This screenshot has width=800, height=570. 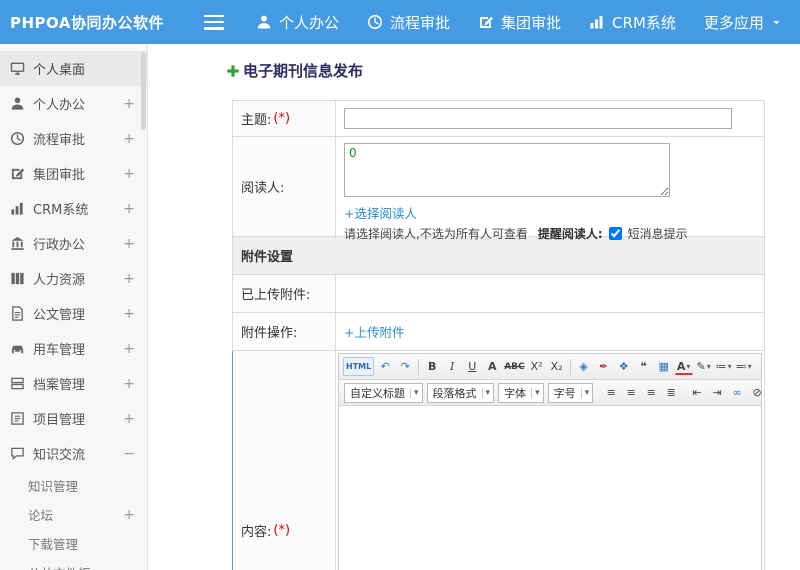 I want to click on sidebar-item-admin-office: 行政办公 +, so click(x=73, y=243).